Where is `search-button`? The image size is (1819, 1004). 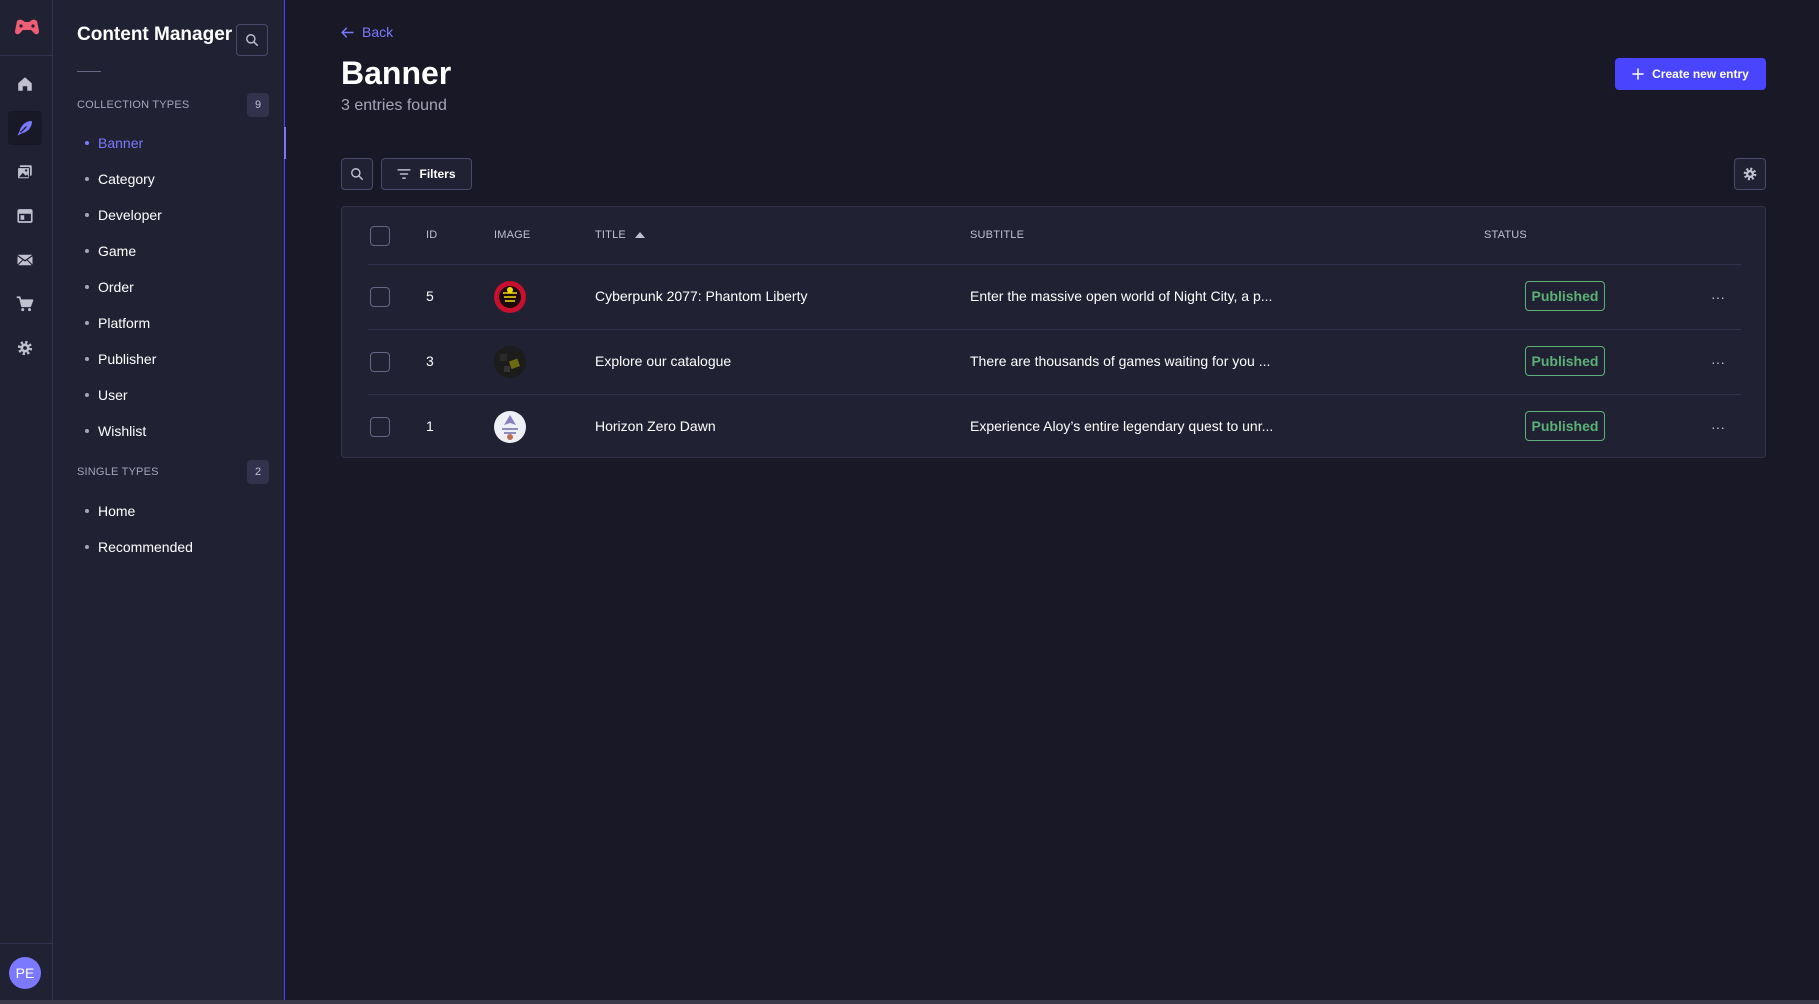 search-button is located at coordinates (357, 174).